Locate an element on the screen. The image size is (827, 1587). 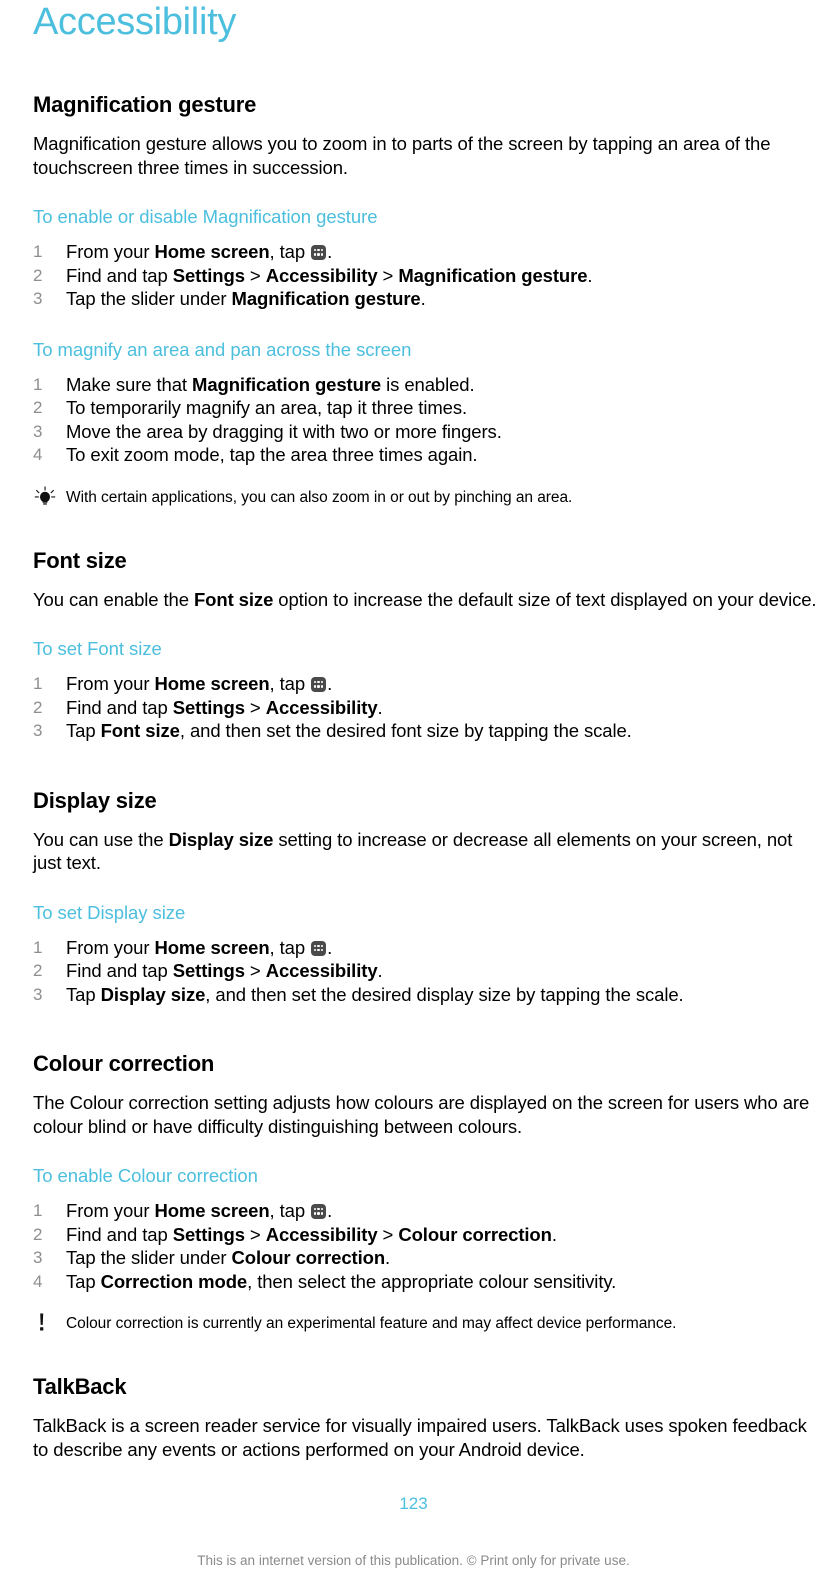
step-emphasis: Correction mode is located at coordinates (174, 1281).